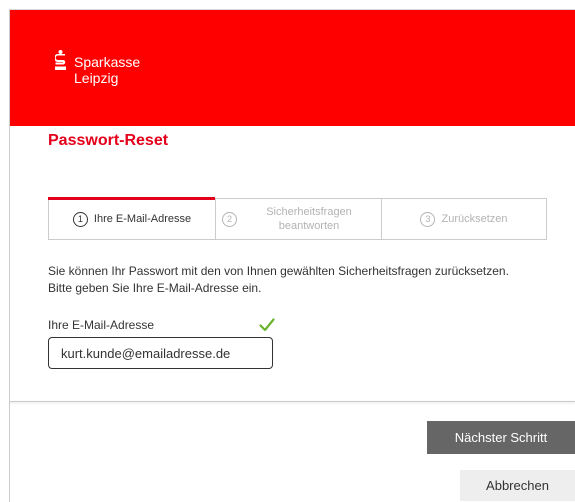 This screenshot has width=575, height=502. Describe the element at coordinates (474, 219) in the screenshot. I see `step-3-label: Zurücksetzen` at that location.